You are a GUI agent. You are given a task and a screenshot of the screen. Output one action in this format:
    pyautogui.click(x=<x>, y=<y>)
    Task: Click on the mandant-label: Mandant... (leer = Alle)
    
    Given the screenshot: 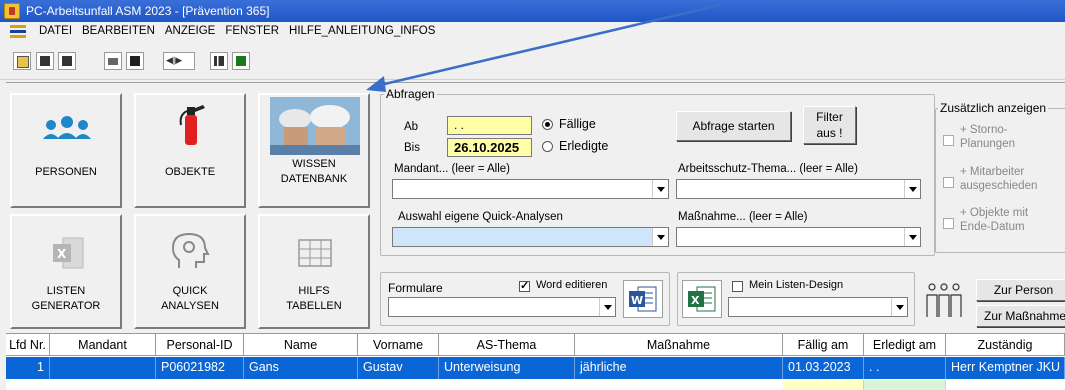 What is the action you would take?
    pyautogui.click(x=452, y=169)
    